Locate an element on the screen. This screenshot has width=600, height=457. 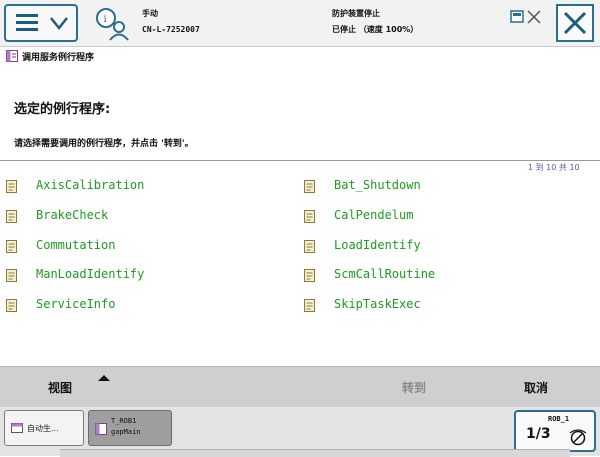
routine-label: LoadIdentify is located at coordinates (377, 245).